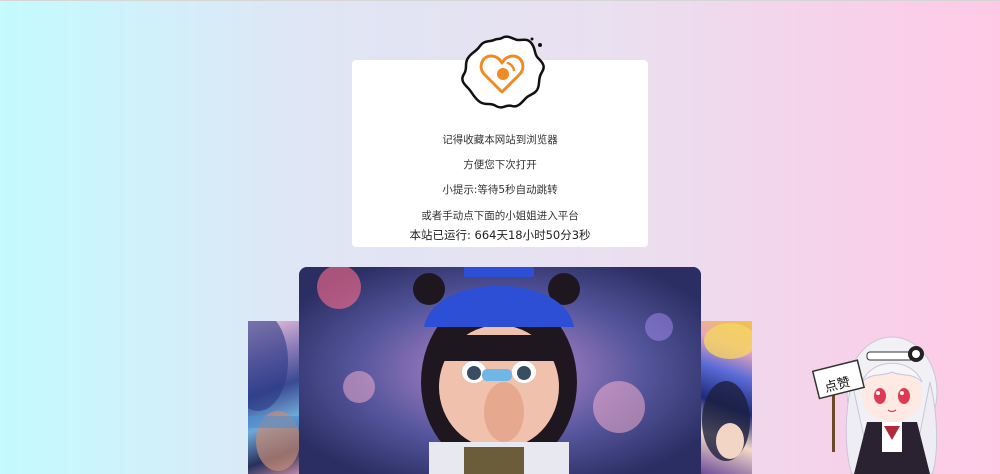 The height and width of the screenshot is (474, 1000). What do you see at coordinates (500, 190) in the screenshot?
I see `notice-line-tip: 小提示:等待5秒自动跳转` at bounding box center [500, 190].